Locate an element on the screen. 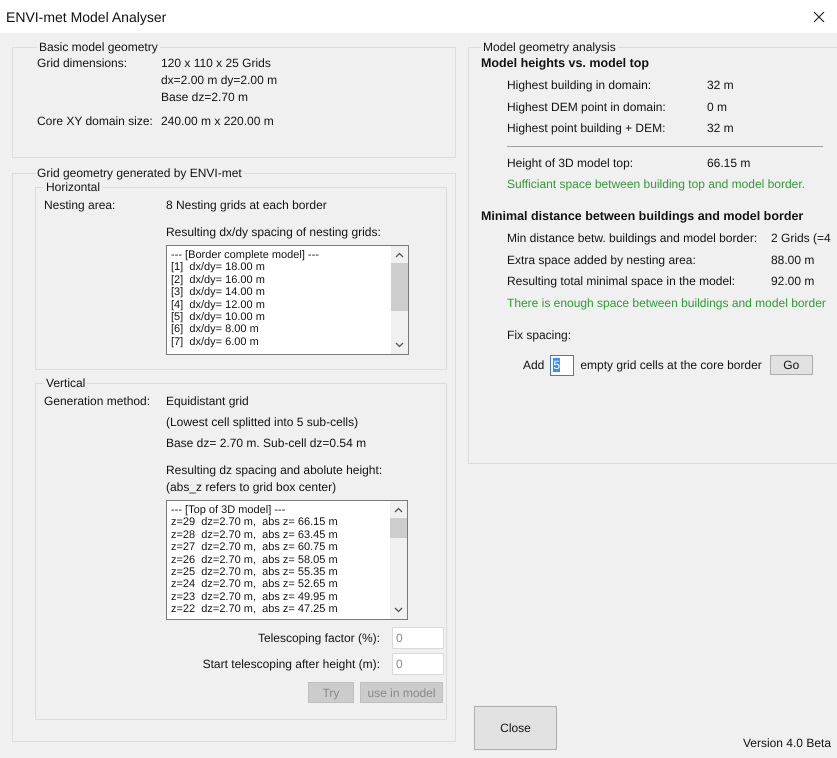  group-title: Grid geometry generated by ENVI-met is located at coordinates (139, 173).